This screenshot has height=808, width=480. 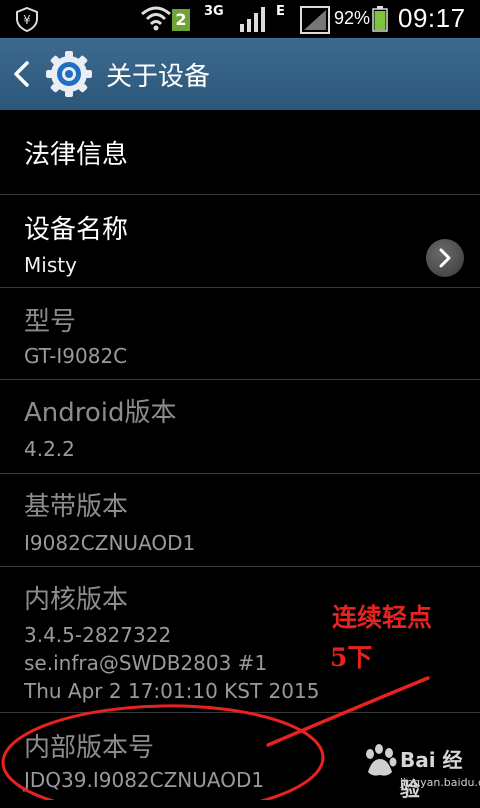 I want to click on edit-device-name-button, so click(x=445, y=258).